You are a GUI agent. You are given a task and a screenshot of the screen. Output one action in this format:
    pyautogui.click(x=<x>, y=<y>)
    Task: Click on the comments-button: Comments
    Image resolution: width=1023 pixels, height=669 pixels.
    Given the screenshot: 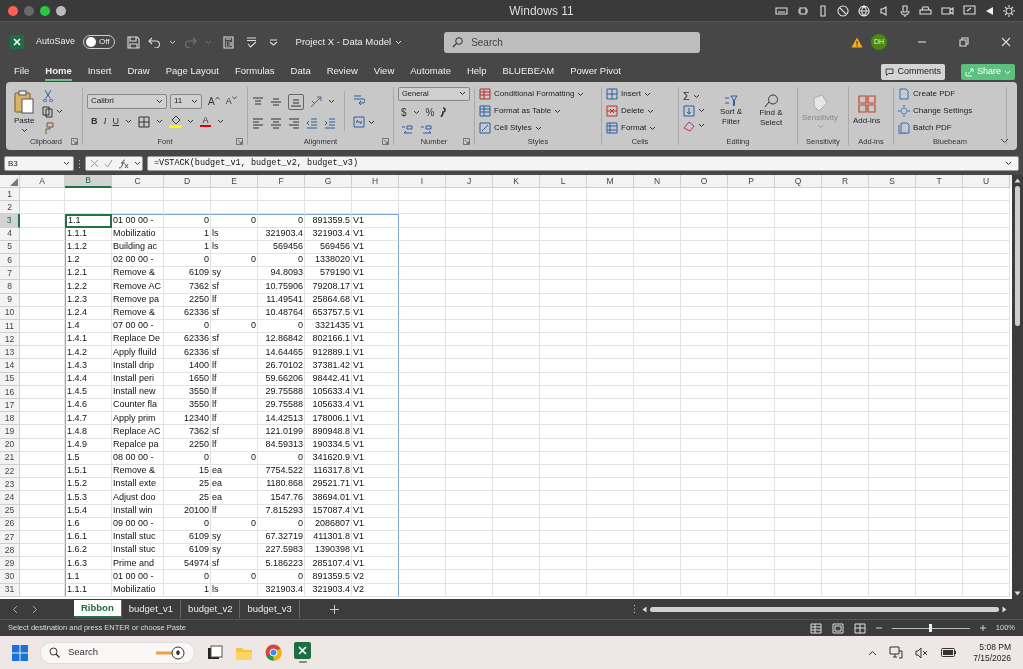 What is the action you would take?
    pyautogui.click(x=913, y=72)
    